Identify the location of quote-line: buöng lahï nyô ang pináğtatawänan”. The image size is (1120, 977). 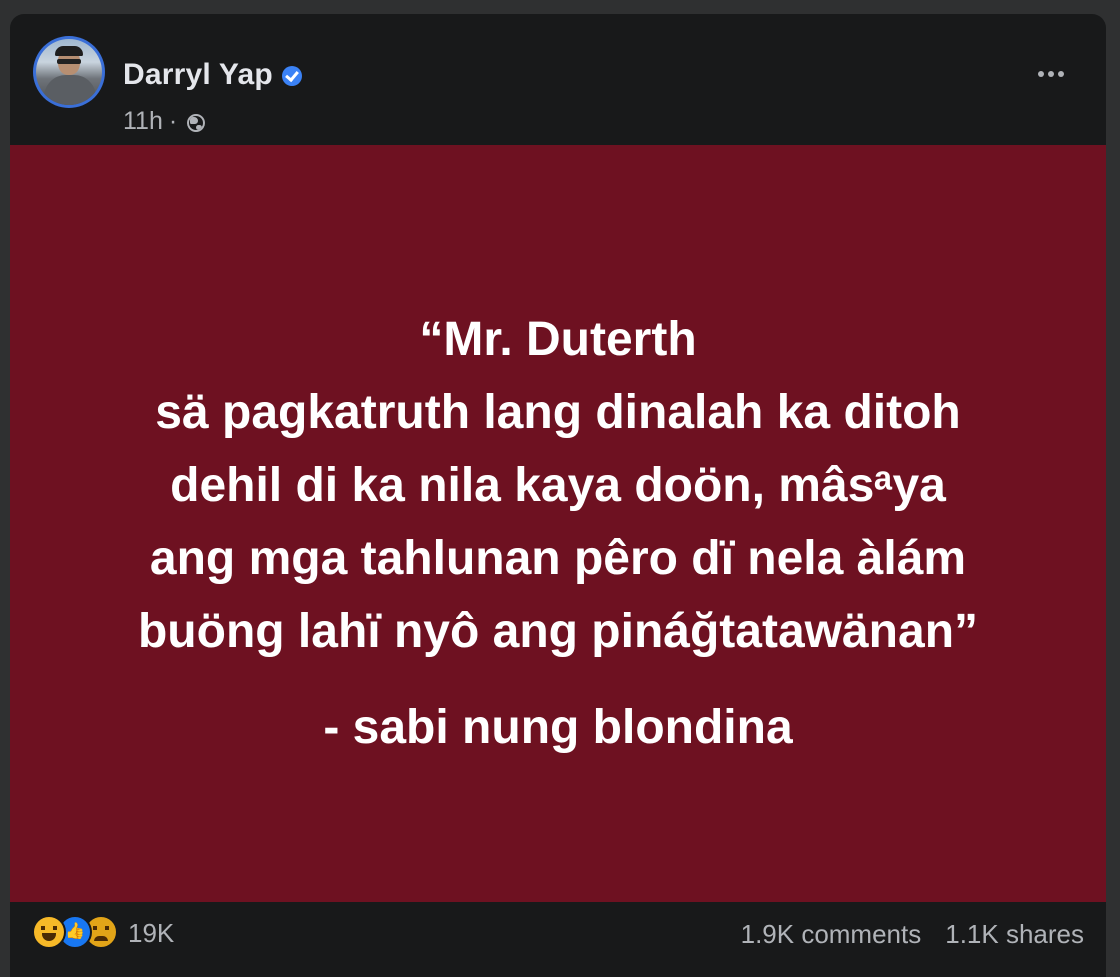
(558, 631).